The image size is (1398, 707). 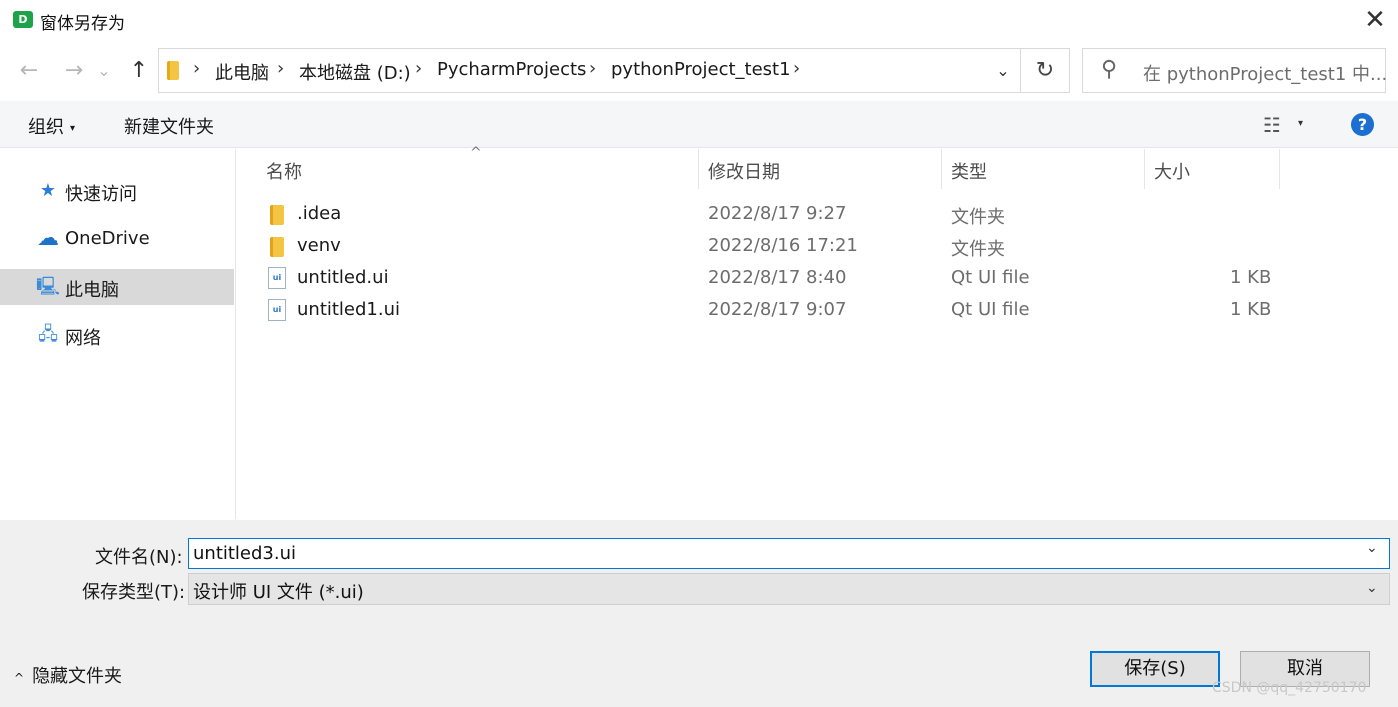 What do you see at coordinates (319, 245) in the screenshot?
I see `file-name: venv` at bounding box center [319, 245].